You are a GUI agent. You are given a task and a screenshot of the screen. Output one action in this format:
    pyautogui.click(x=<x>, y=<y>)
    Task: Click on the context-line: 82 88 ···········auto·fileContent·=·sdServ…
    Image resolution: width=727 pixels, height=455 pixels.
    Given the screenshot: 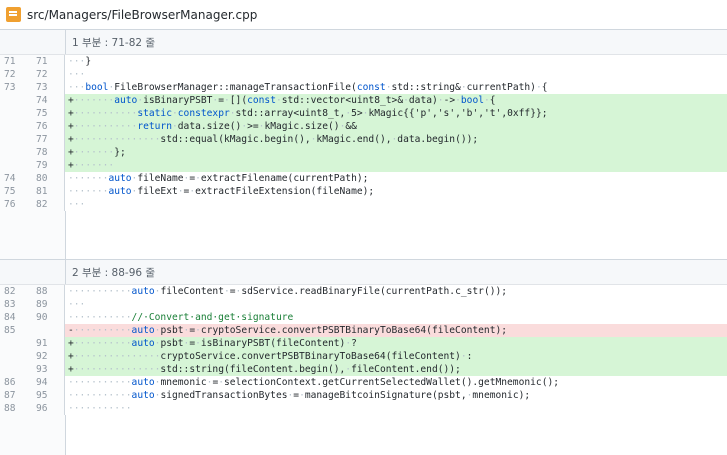 What is the action you would take?
    pyautogui.click(x=363, y=291)
    